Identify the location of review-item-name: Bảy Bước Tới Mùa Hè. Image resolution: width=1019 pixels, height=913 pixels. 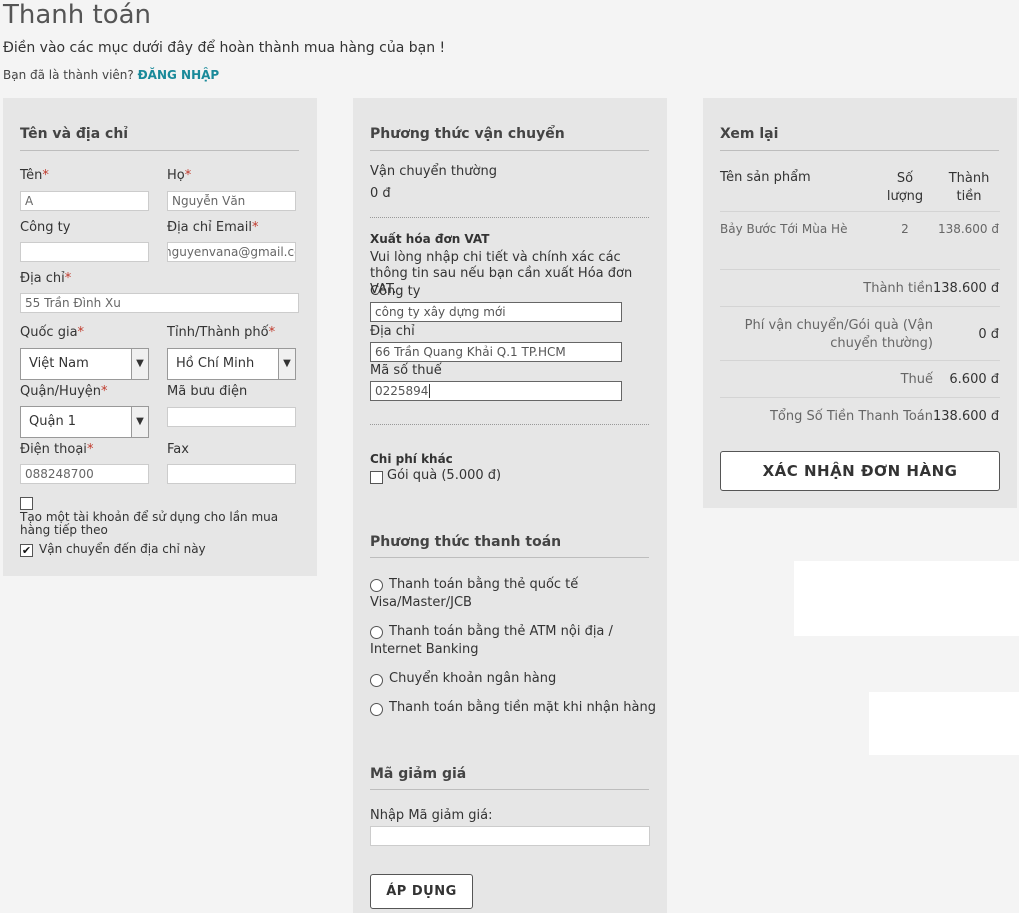
(784, 229).